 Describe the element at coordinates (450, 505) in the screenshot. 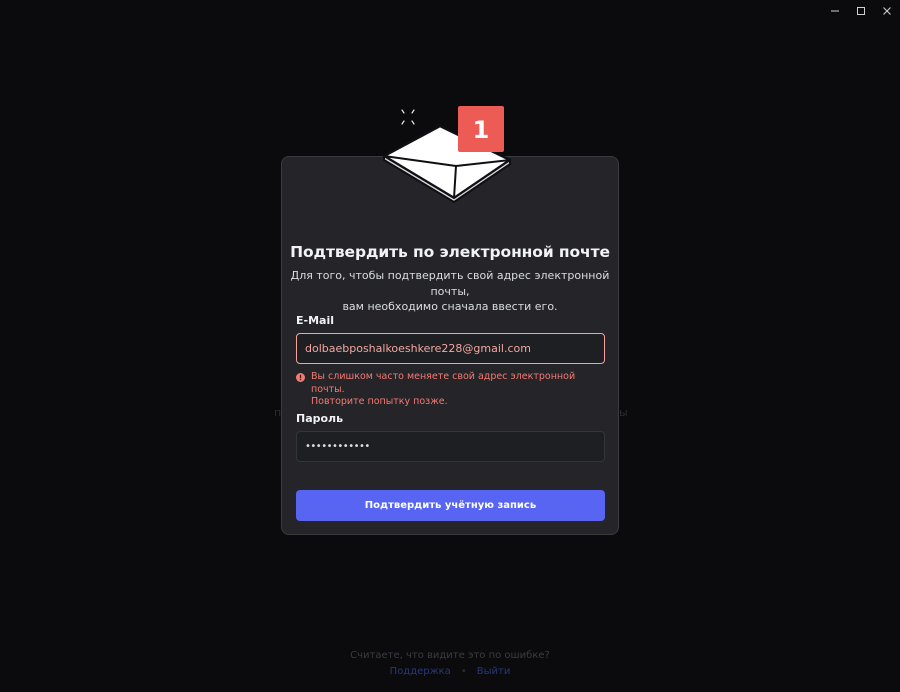

I see `verify-account-button: Подтвердить учётную запись` at that location.